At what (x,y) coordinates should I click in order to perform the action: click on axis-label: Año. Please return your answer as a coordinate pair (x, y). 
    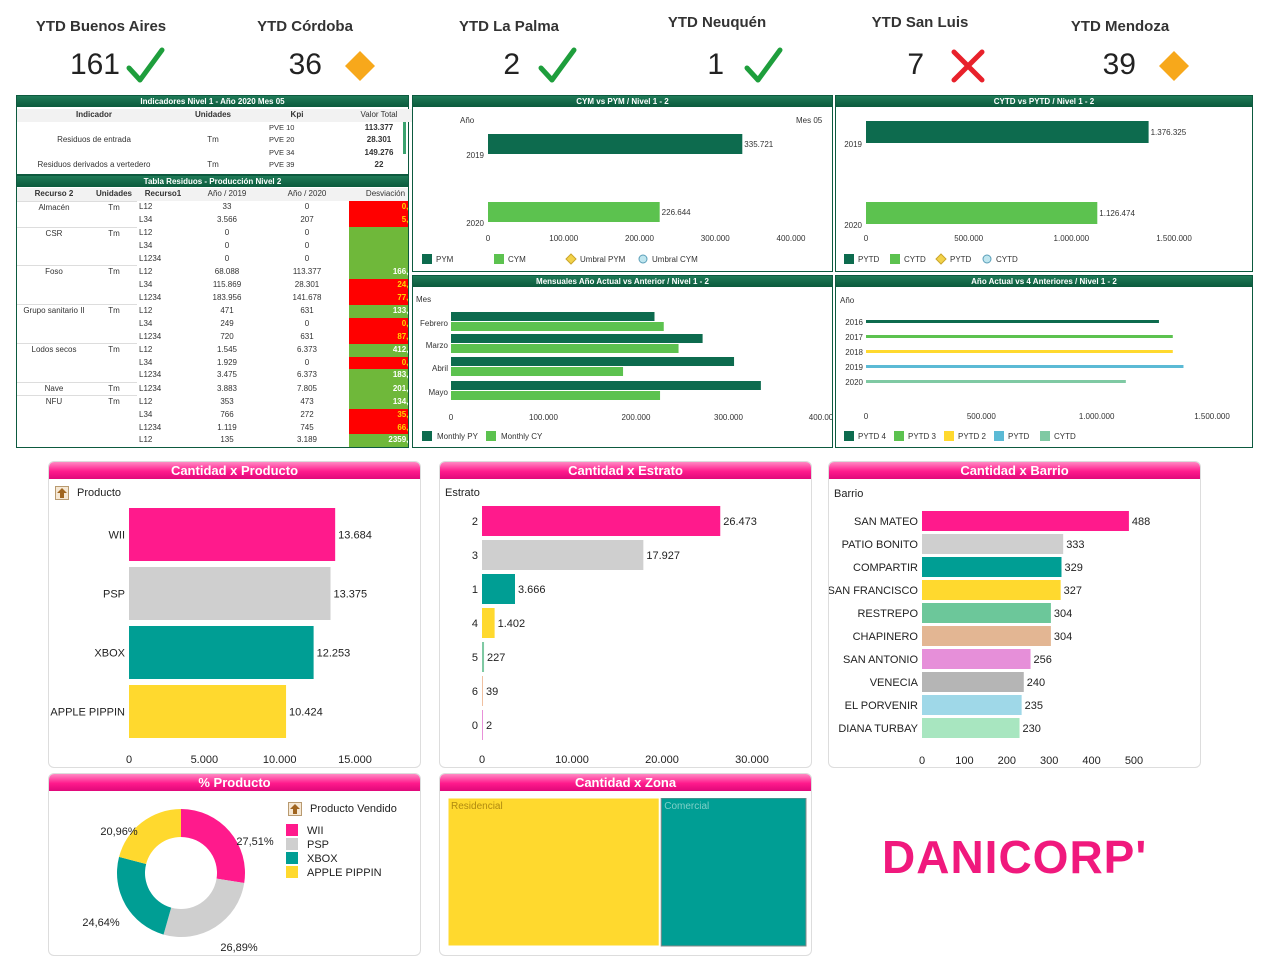
    Looking at the image, I should click on (467, 120).